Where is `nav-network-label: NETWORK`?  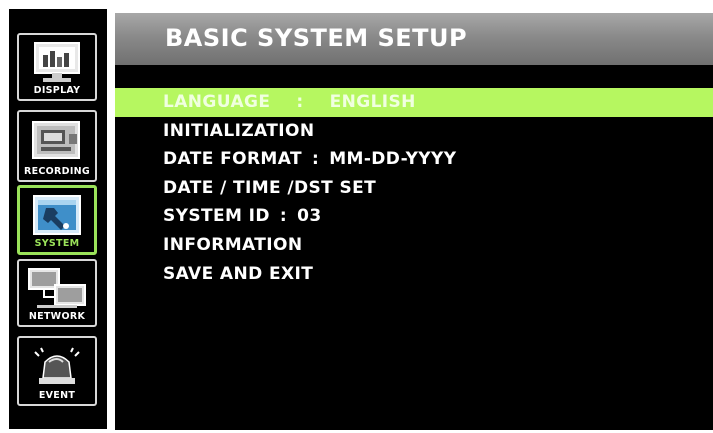
nav-network-label: NETWORK is located at coordinates (57, 316).